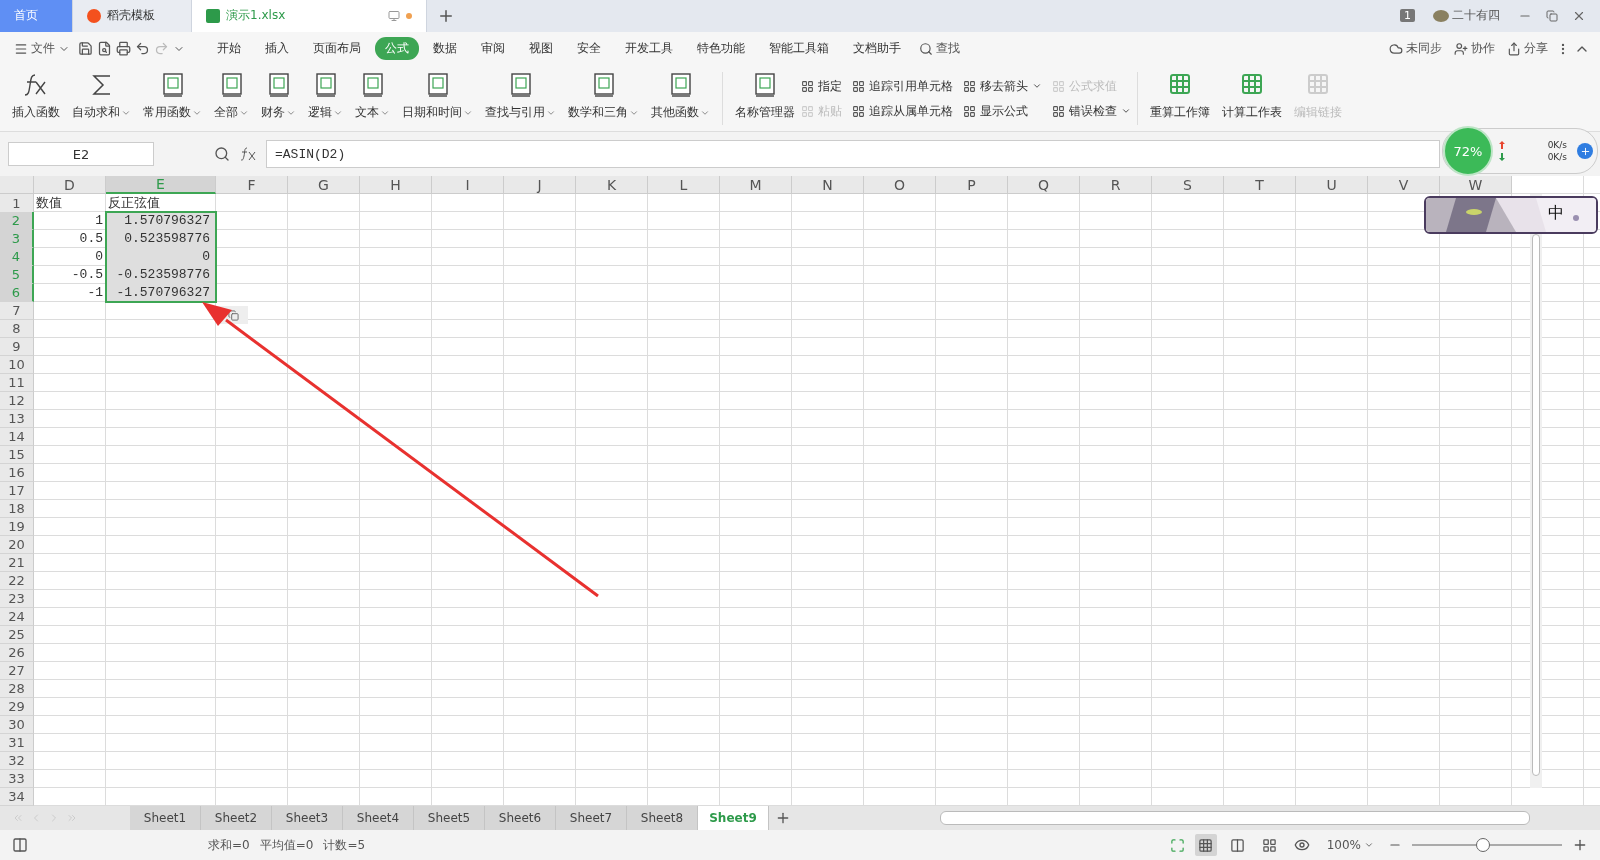 The width and height of the screenshot is (1600, 860). I want to click on sheet-tab: Sheet4, so click(378, 818).